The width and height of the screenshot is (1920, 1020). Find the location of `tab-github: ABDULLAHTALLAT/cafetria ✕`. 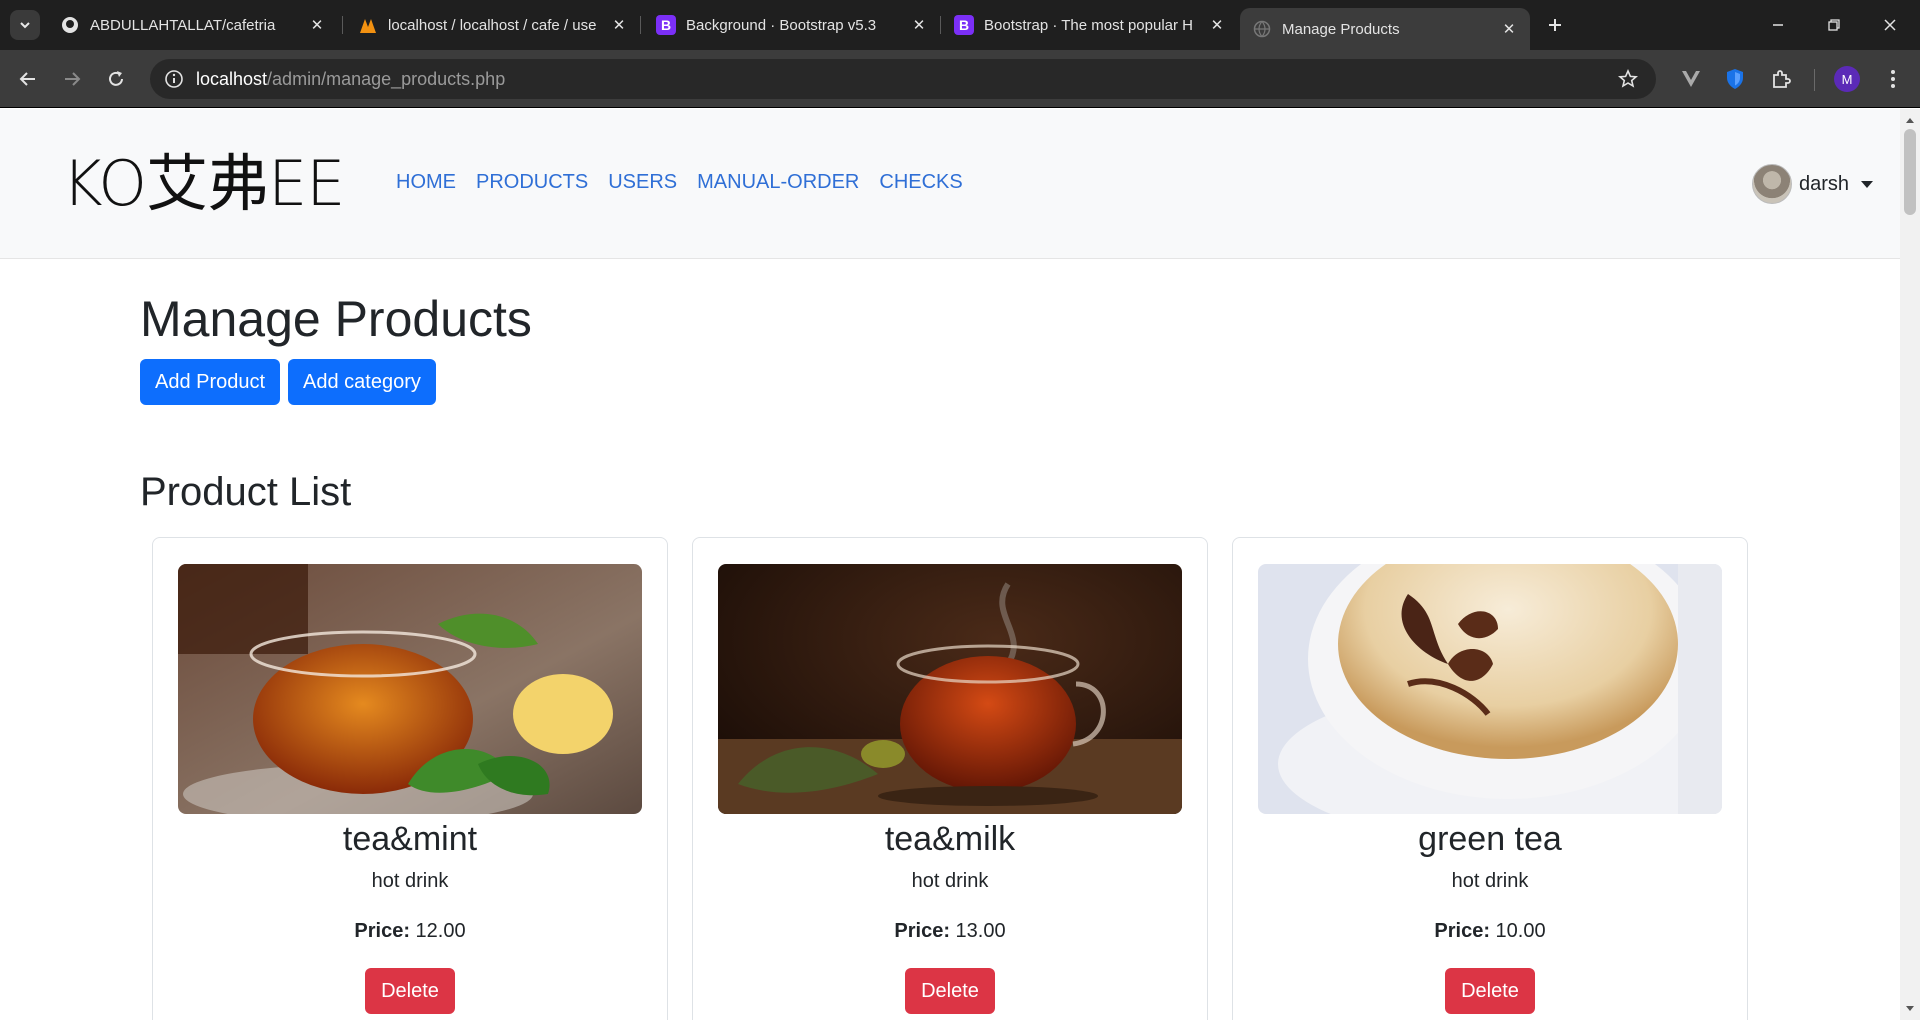

tab-github: ABDULLAHTALLAT/cafetria ✕ is located at coordinates (193, 25).